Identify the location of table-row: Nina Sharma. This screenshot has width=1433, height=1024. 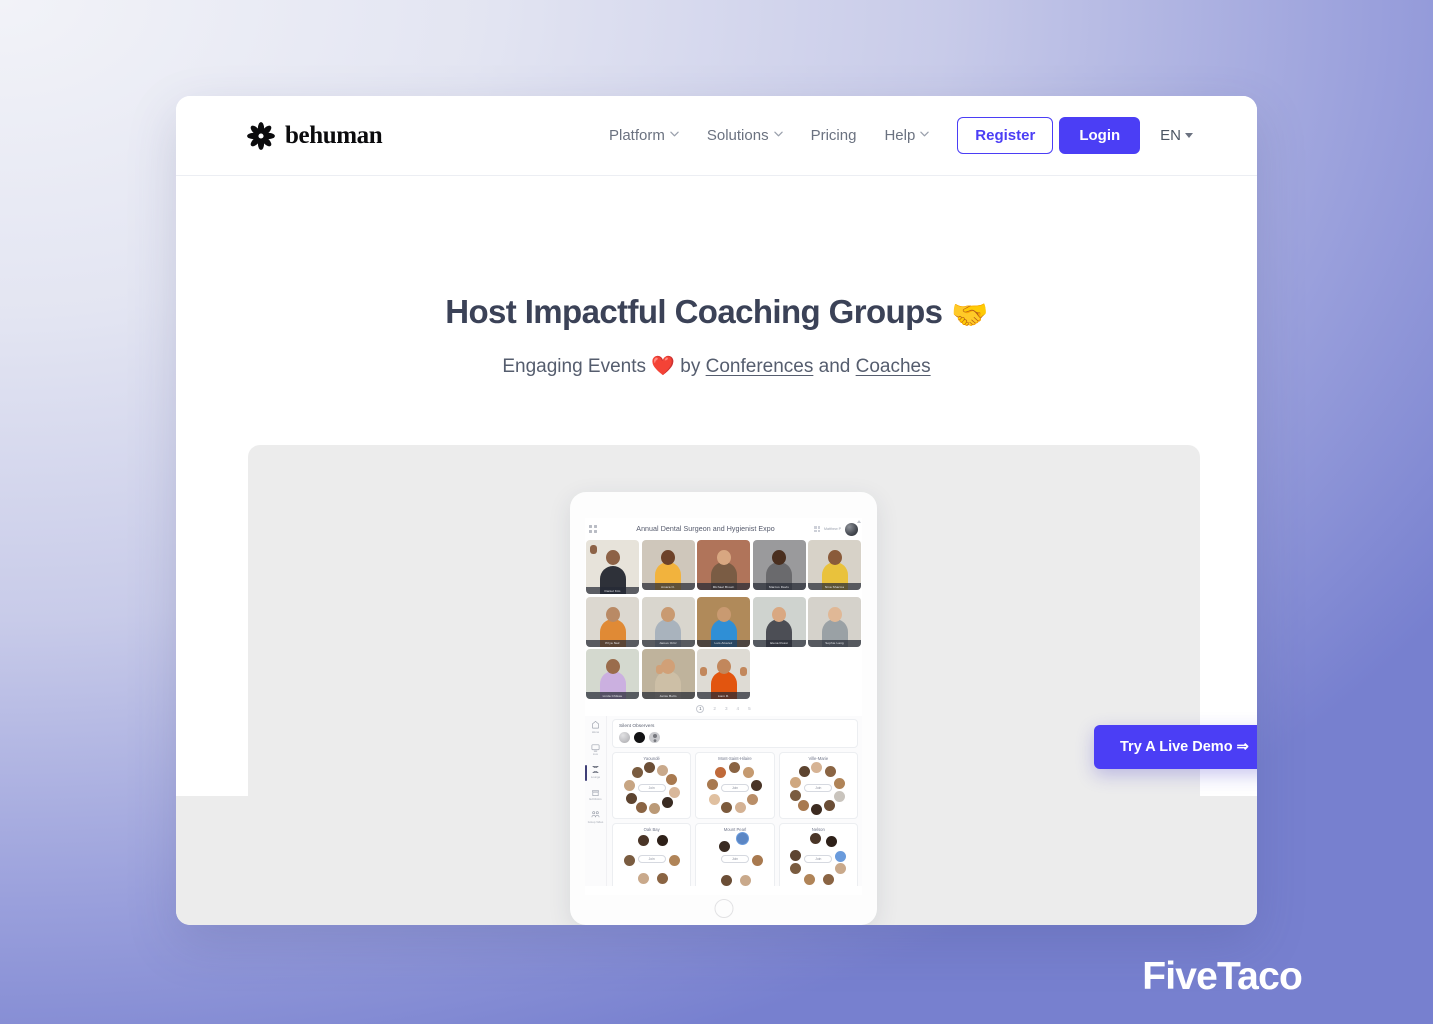
(834, 565).